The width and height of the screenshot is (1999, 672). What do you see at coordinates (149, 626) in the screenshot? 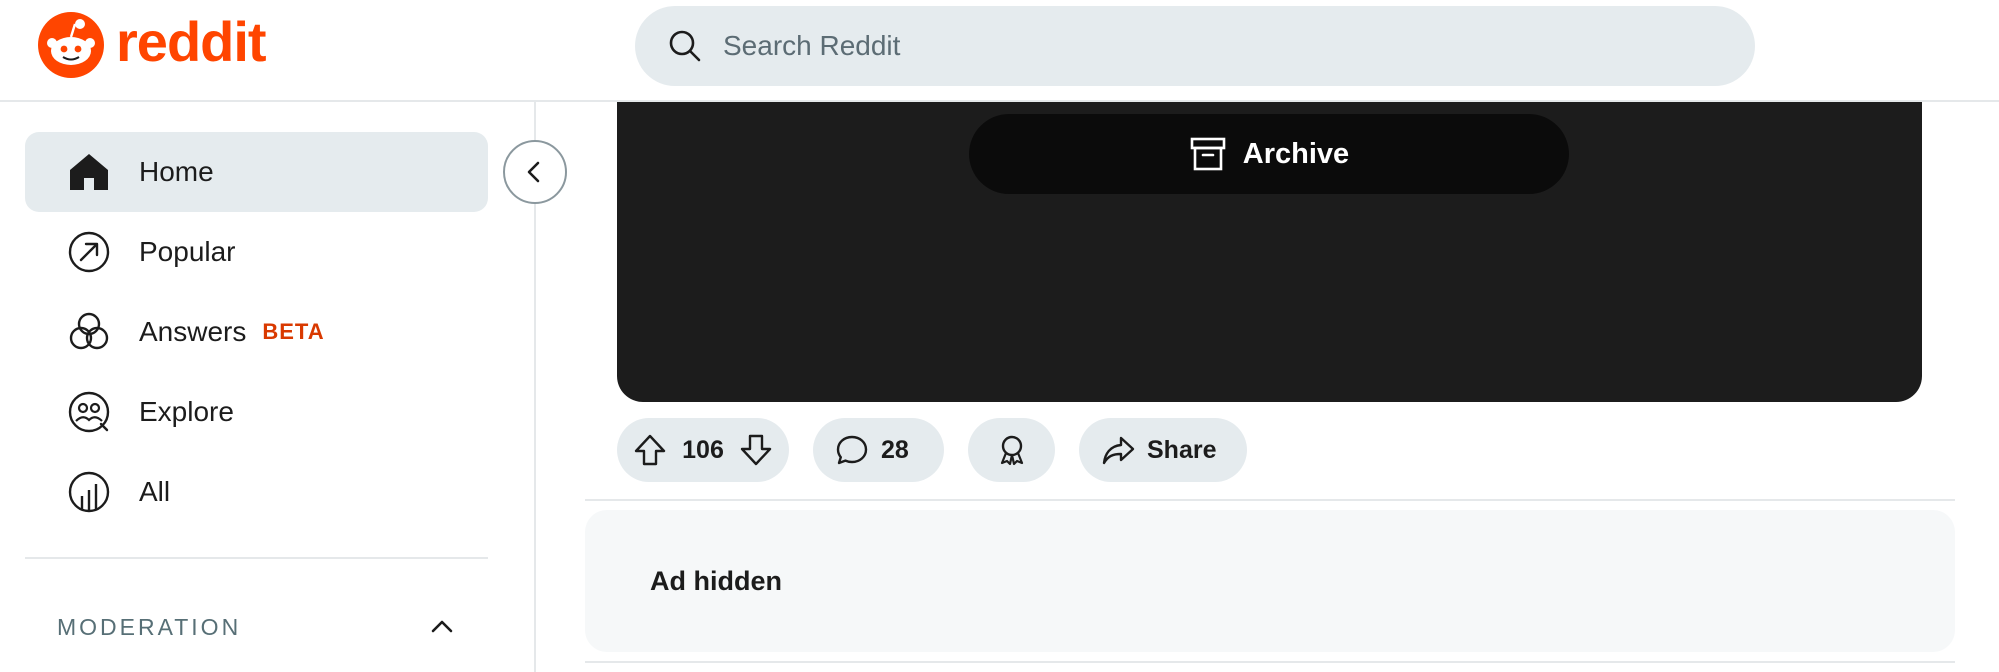
I see `section-title: MODERATION` at bounding box center [149, 626].